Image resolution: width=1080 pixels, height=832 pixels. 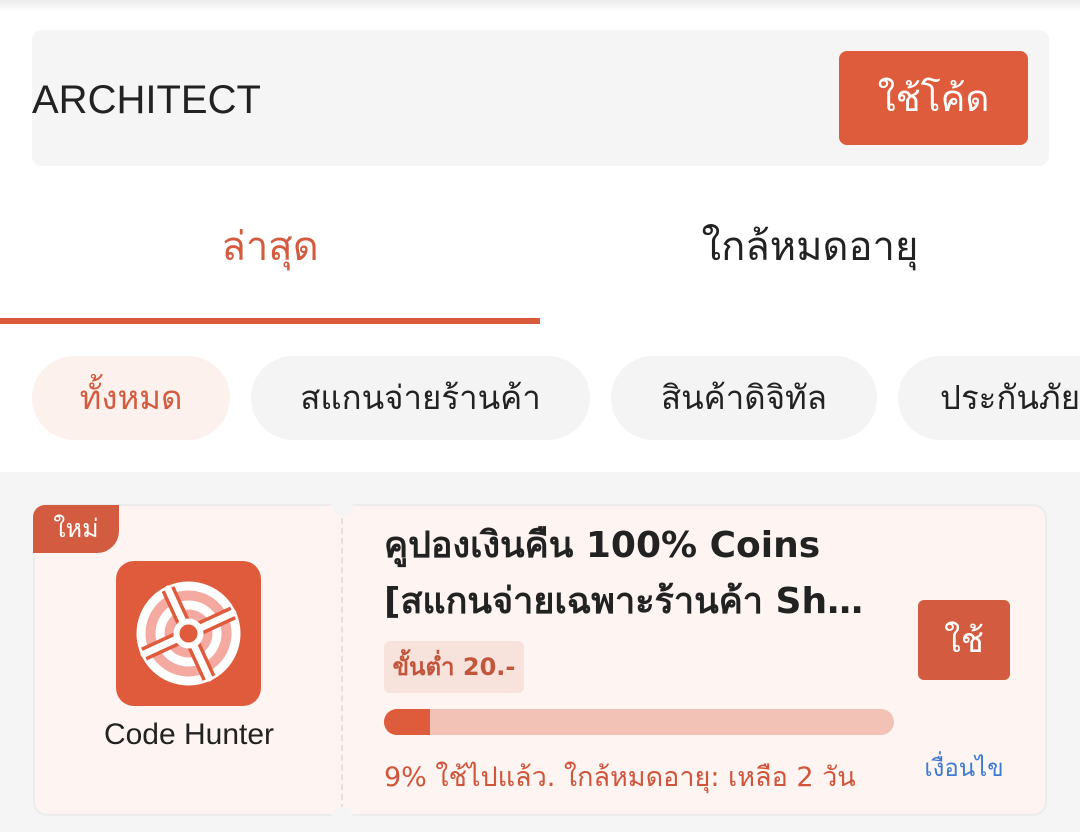 I want to click on active-tab-indicator, so click(x=270, y=321).